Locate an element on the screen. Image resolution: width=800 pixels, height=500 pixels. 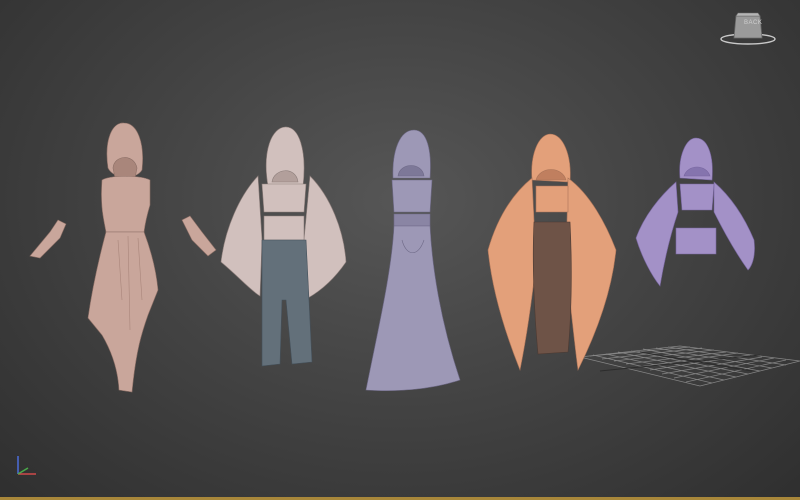
viewcube-icon is located at coordinates (748, 28).